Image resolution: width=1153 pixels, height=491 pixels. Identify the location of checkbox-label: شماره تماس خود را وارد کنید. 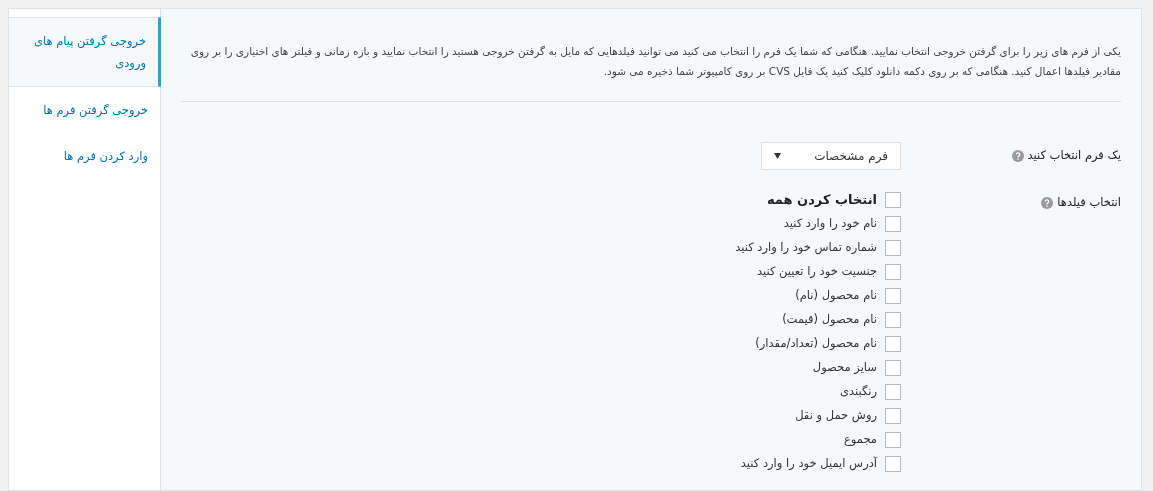
(806, 248).